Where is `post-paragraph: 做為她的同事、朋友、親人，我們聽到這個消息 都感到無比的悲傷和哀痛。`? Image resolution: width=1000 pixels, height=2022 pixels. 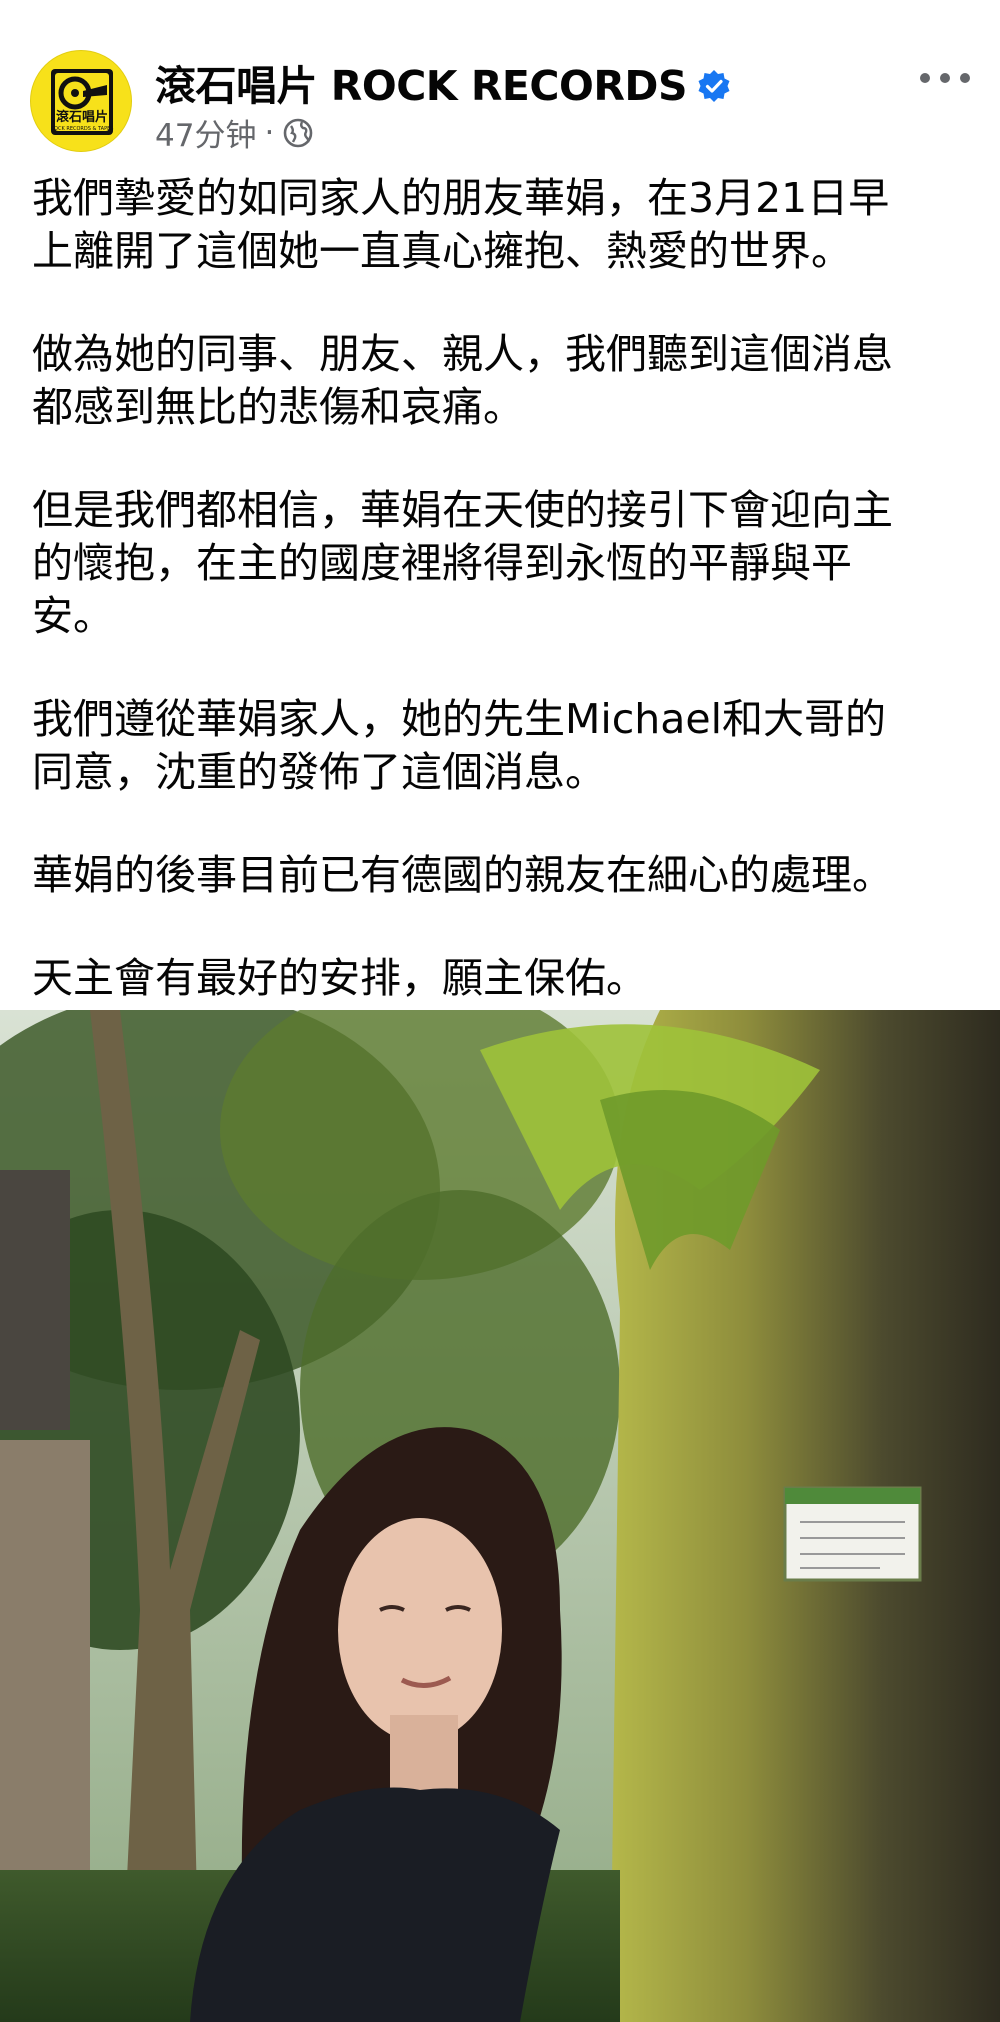
post-paragraph: 做為她的同事、朋友、親人，我們聽到這個消息 都感到無比的悲傷和哀痛。 is located at coordinates (462, 380).